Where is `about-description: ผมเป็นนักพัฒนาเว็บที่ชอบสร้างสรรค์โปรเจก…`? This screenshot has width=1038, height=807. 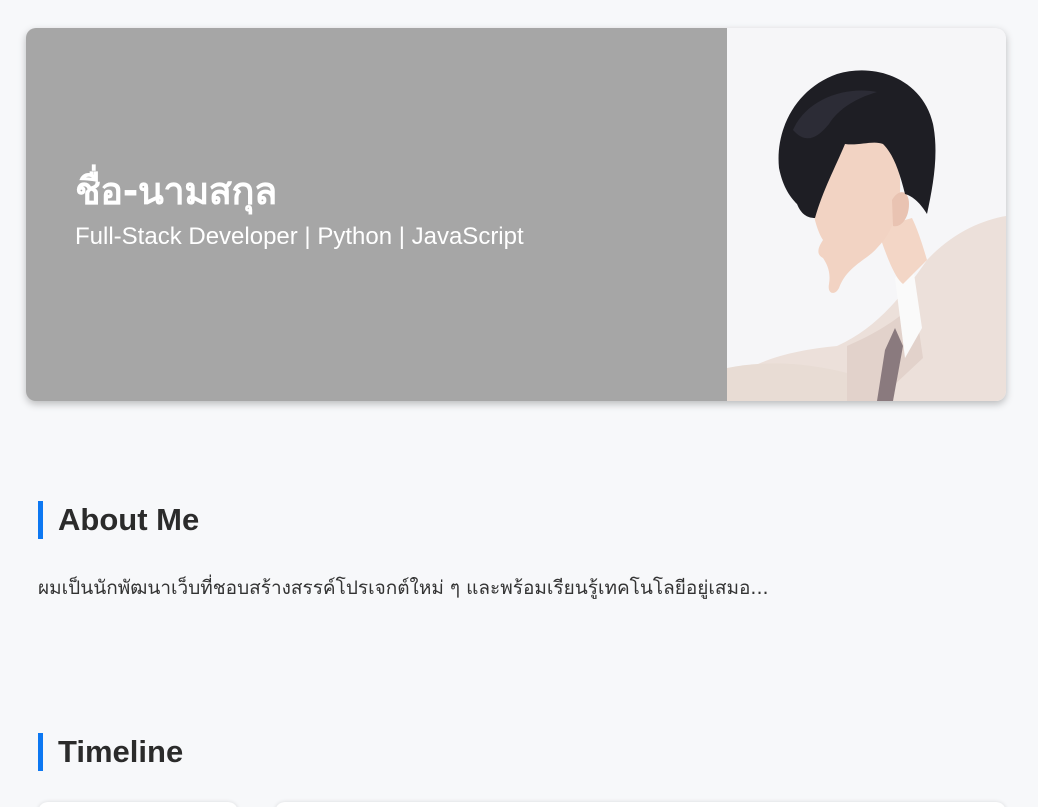
about-description: ผมเป็นนักพัฒนาเว็บที่ชอบสร้างสรรค์โปรเจก… is located at coordinates (403, 588).